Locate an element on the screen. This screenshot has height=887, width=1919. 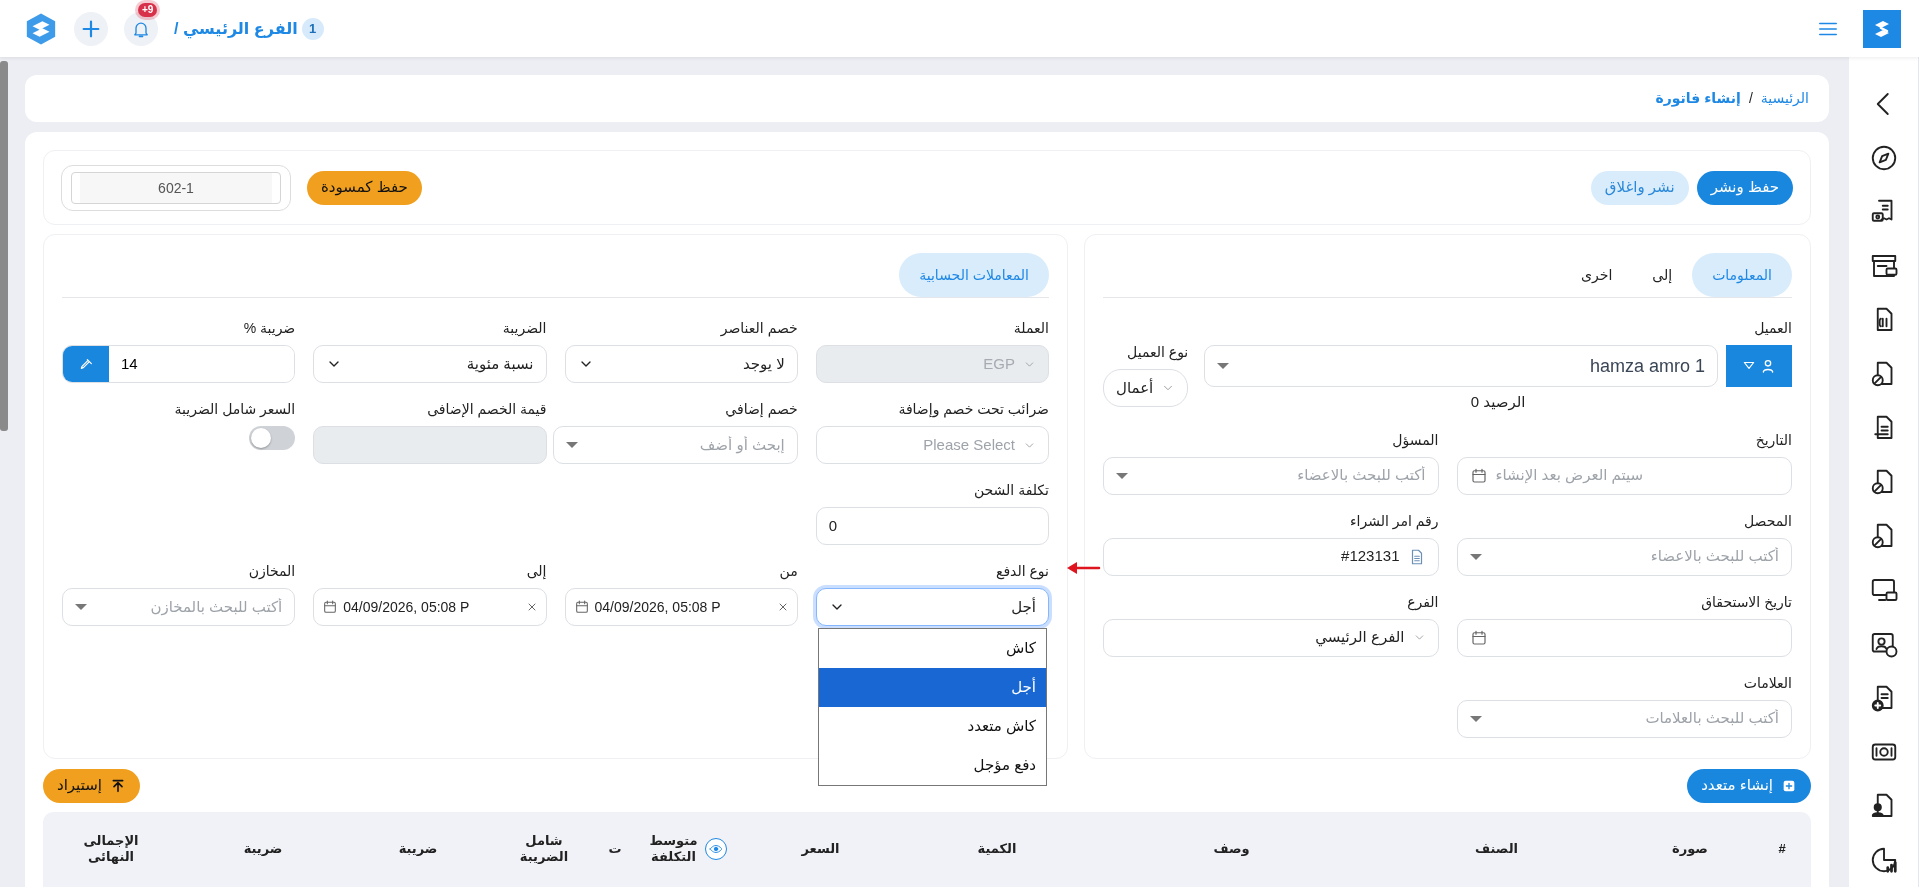
select-field: نسبة مئوية is located at coordinates (430, 364).